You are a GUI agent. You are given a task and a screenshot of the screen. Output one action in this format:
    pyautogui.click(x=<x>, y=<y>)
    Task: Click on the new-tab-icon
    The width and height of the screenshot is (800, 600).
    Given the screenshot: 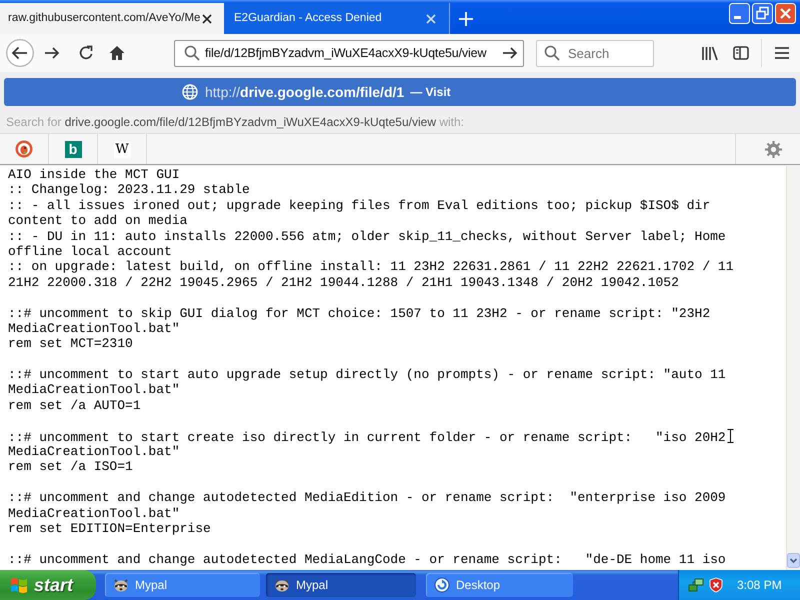 What is the action you would take?
    pyautogui.click(x=466, y=19)
    